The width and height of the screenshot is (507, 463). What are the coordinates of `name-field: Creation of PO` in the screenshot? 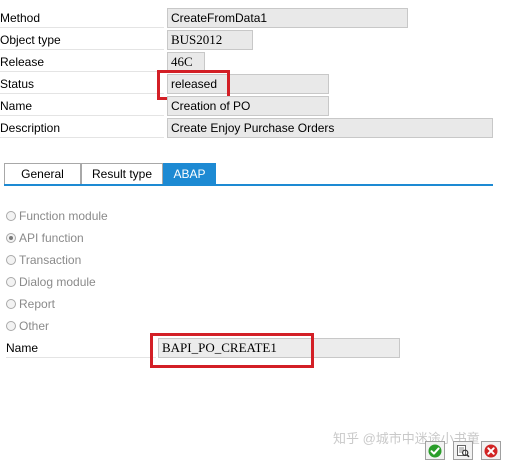 It's located at (248, 106).